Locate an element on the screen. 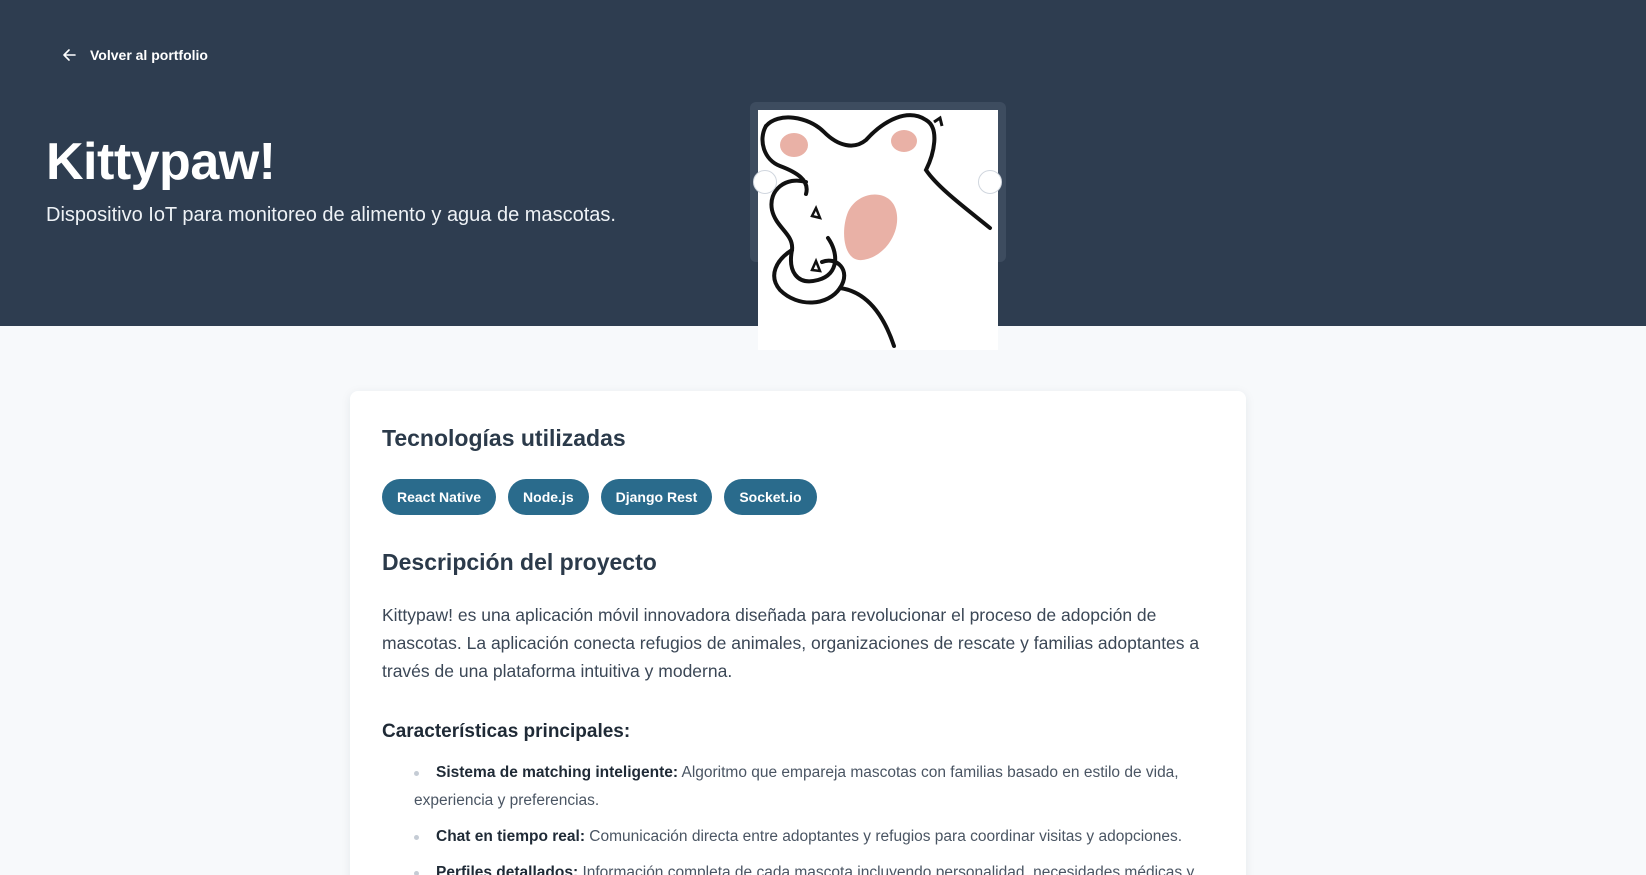 The height and width of the screenshot is (875, 1646). carousel-prev-dot is located at coordinates (765, 182).